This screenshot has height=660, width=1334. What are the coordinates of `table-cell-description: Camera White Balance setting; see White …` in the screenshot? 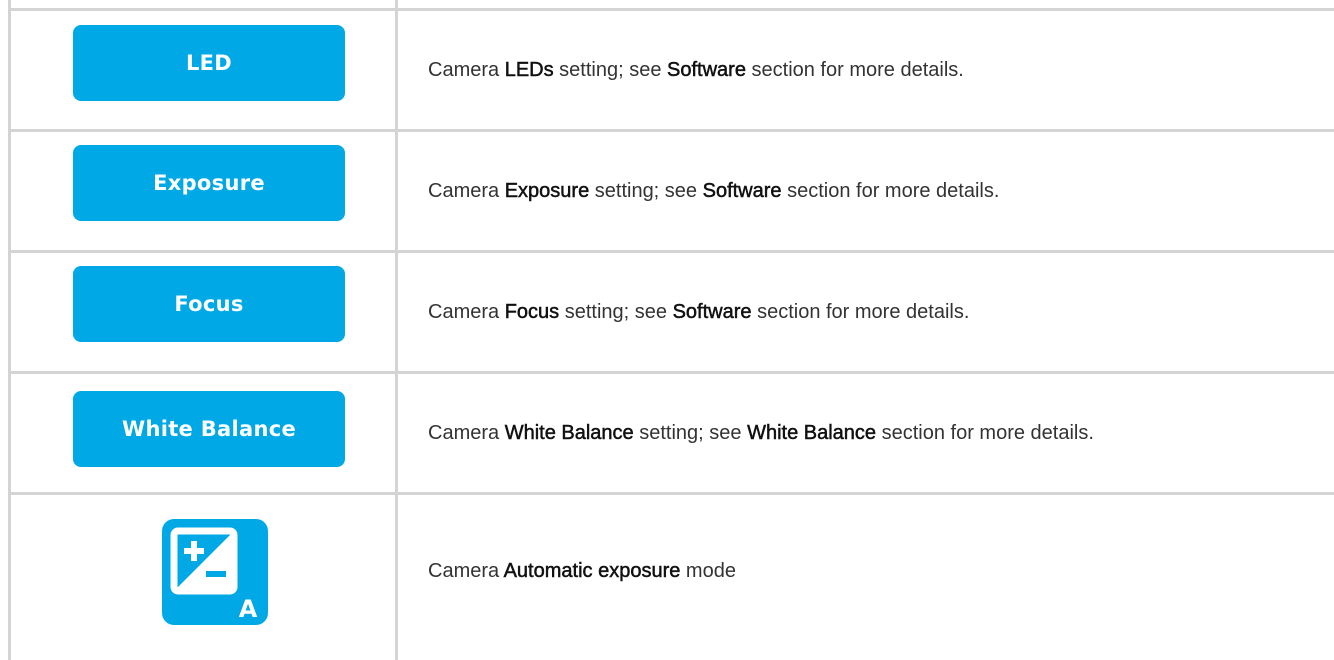 It's located at (862, 433).